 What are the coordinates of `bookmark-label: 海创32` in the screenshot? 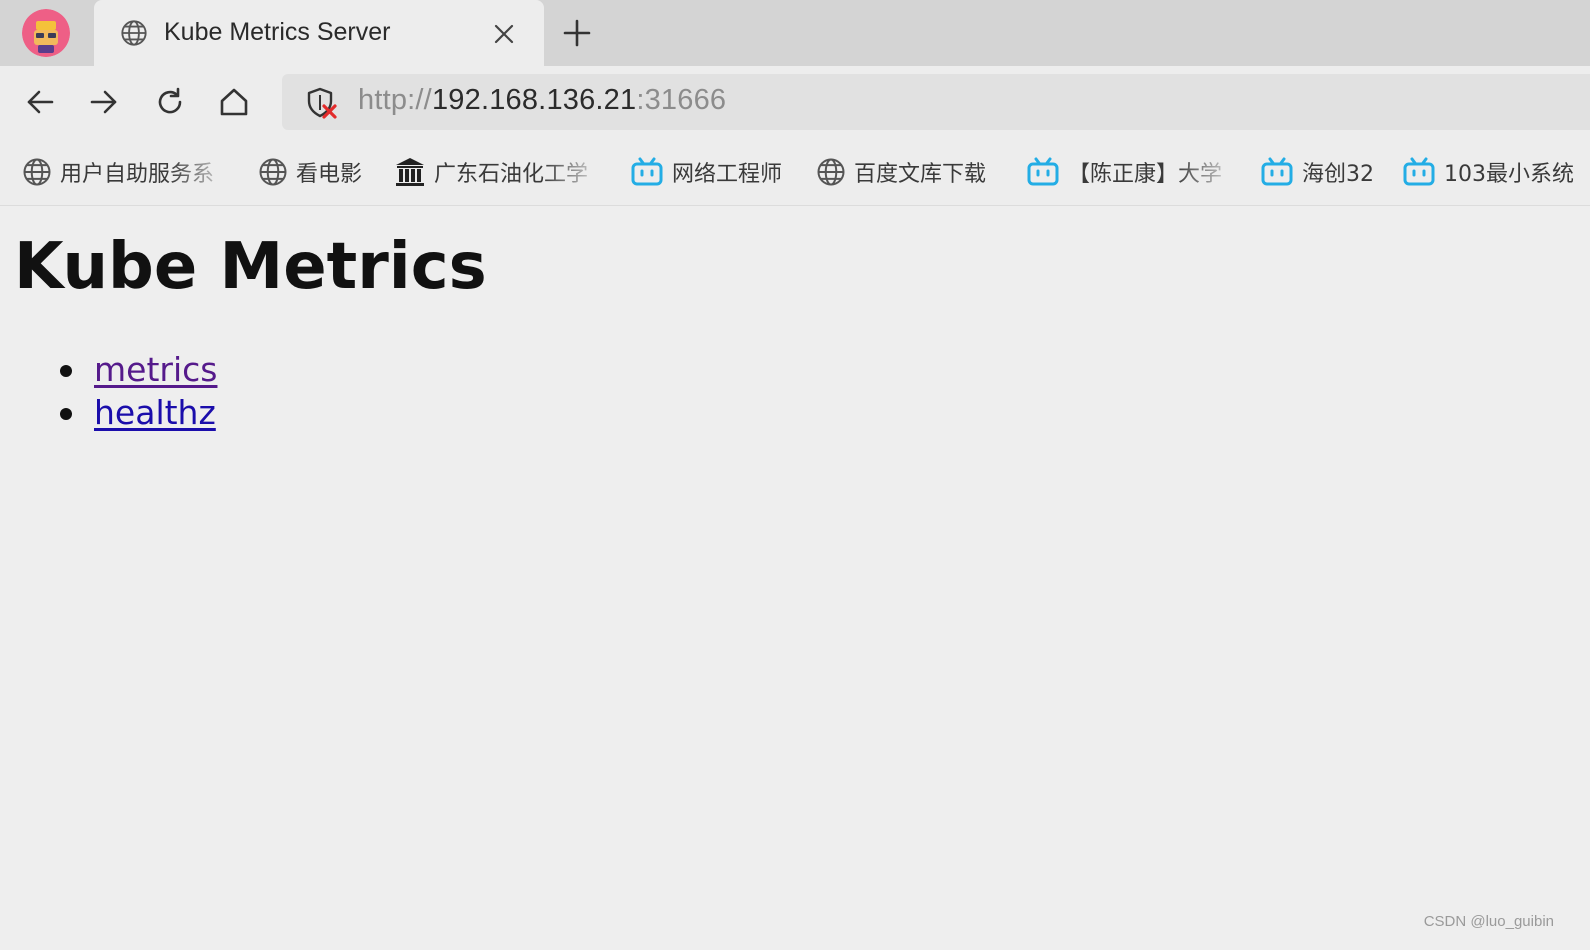 It's located at (1338, 174).